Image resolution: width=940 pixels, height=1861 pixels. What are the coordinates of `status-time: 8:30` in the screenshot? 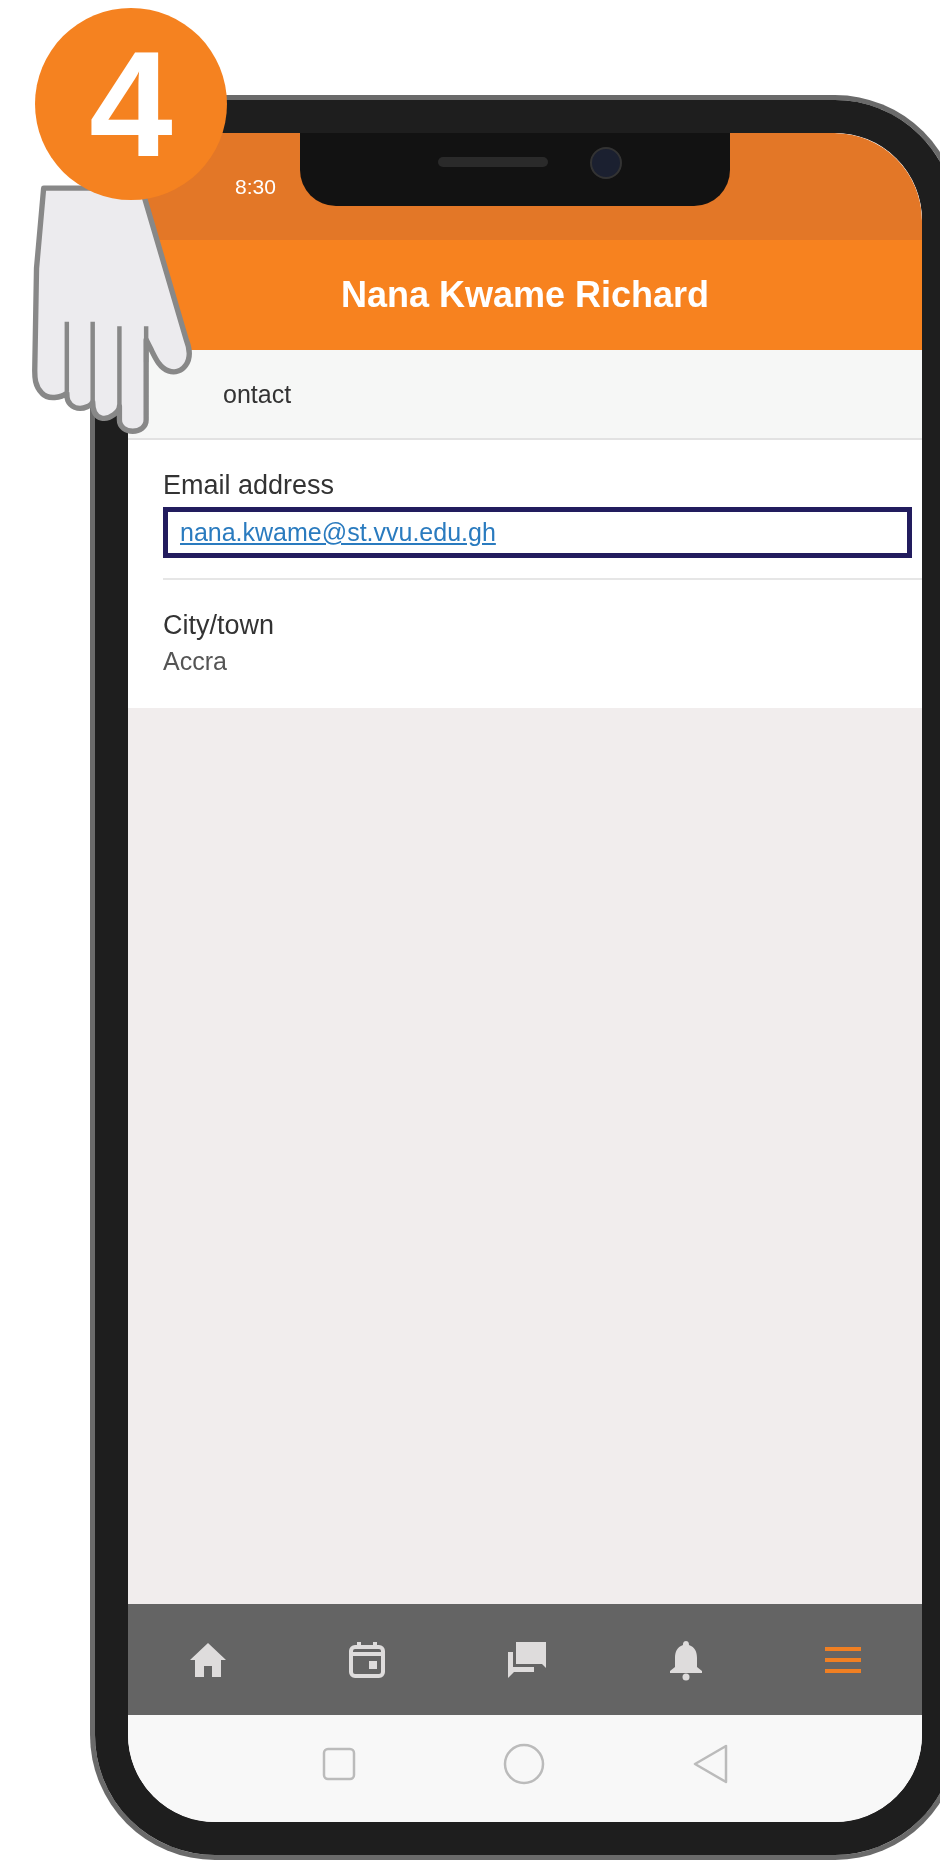 It's located at (255, 186).